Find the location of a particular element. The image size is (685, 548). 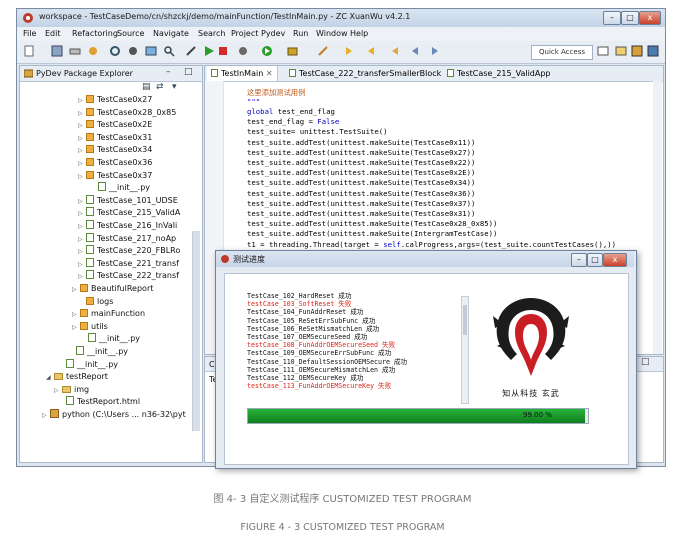

tree-item: logs is located at coordinates (95, 302).